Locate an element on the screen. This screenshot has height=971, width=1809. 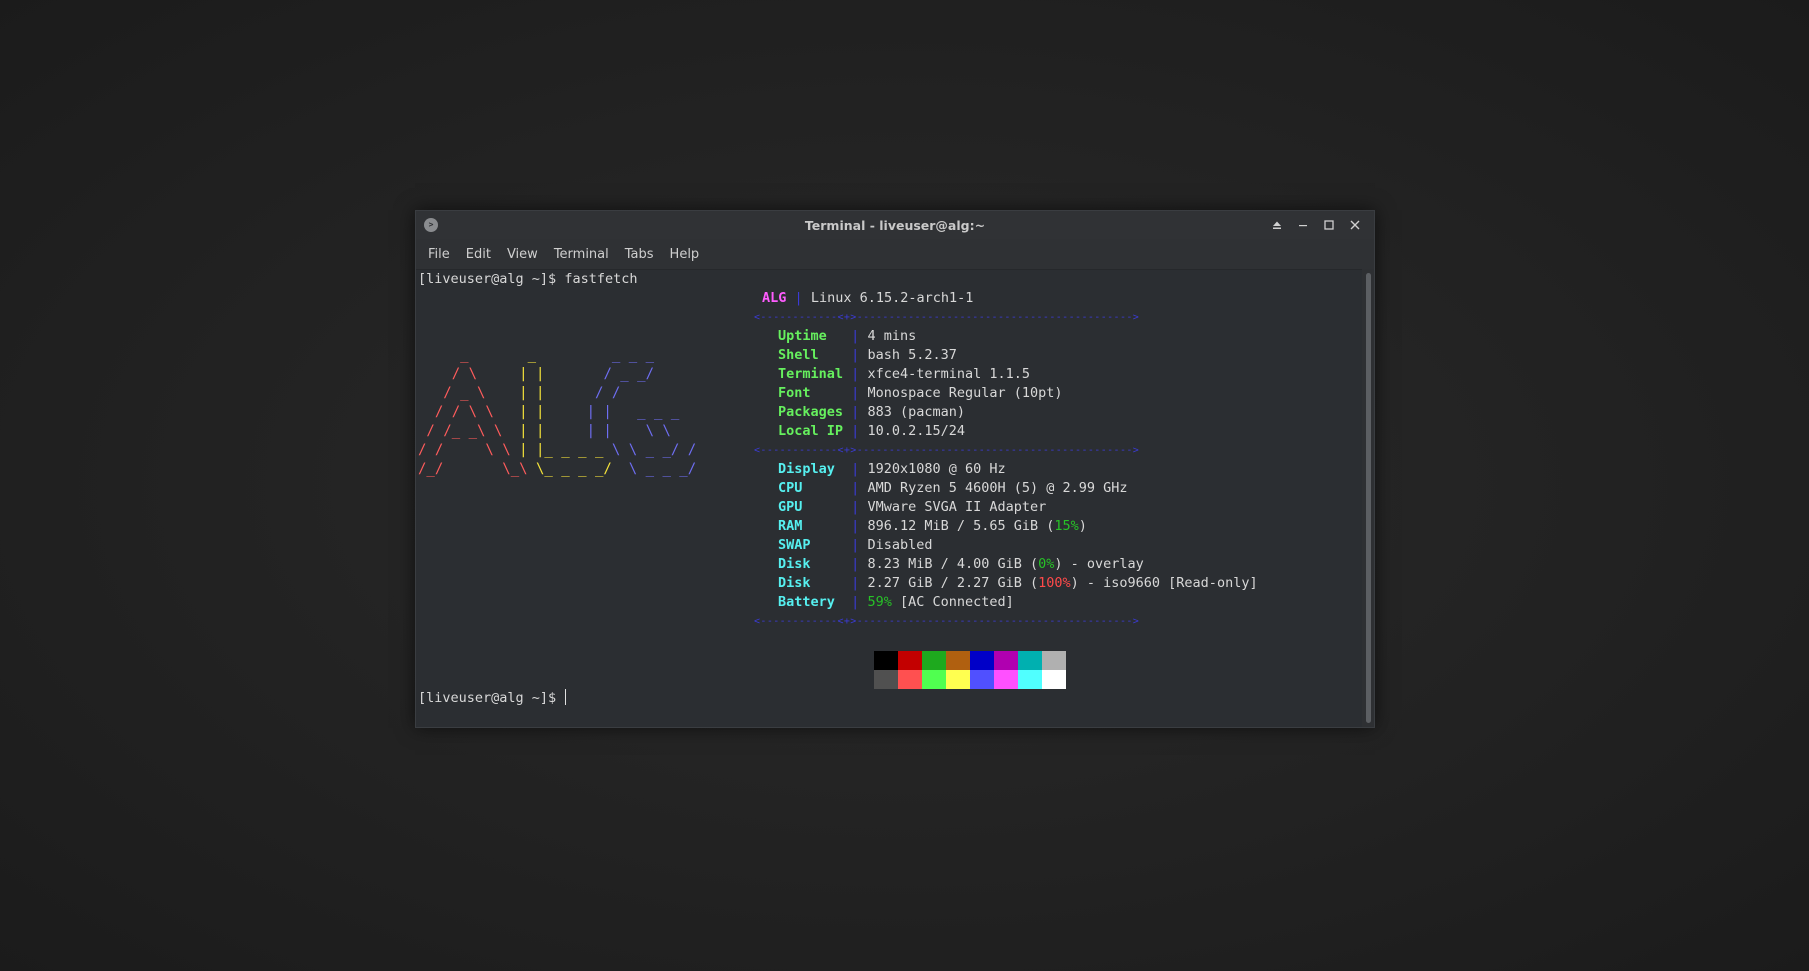
info-value: ) is located at coordinates (1082, 526).